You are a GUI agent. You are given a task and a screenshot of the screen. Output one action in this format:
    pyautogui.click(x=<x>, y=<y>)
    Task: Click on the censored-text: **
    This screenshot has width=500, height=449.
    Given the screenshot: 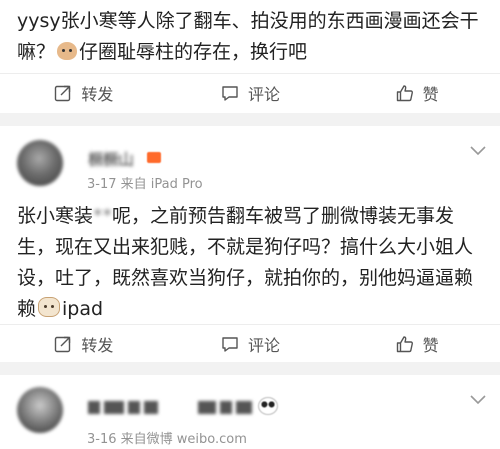 What is the action you would take?
    pyautogui.click(x=103, y=216)
    